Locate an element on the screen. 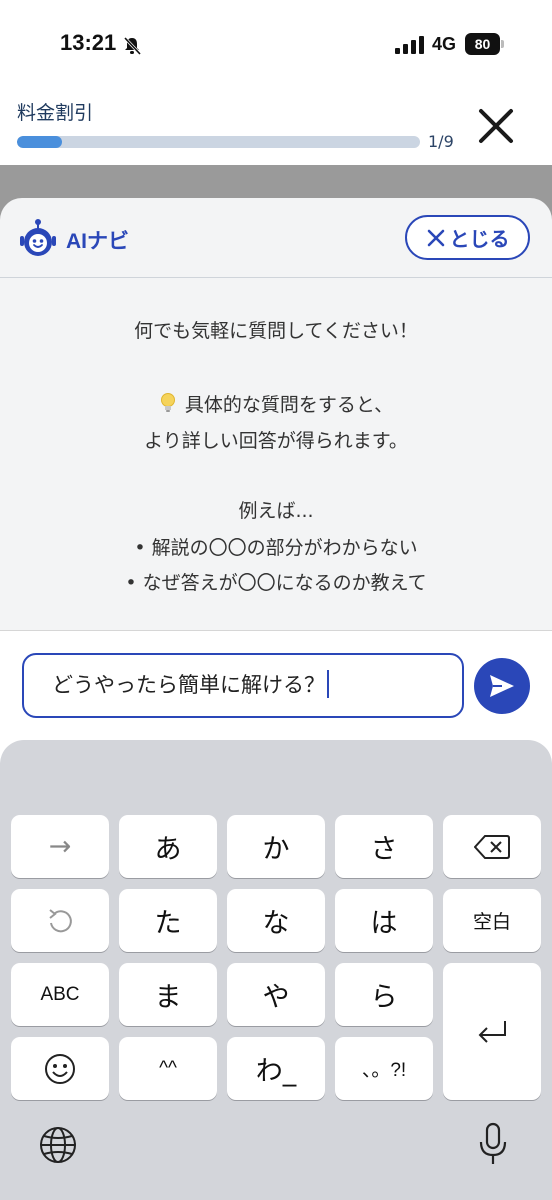  text-caret is located at coordinates (328, 684).